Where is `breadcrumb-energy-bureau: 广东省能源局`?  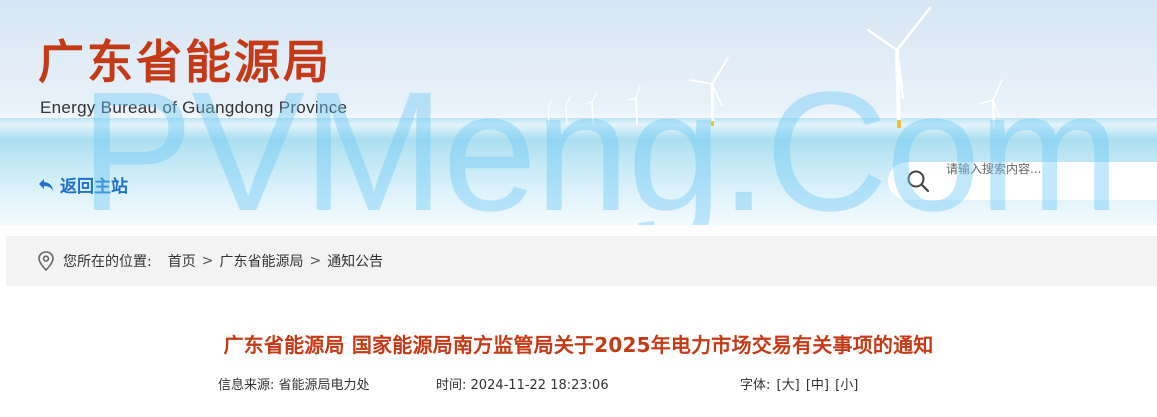
breadcrumb-energy-bureau: 广东省能源局 is located at coordinates (261, 261).